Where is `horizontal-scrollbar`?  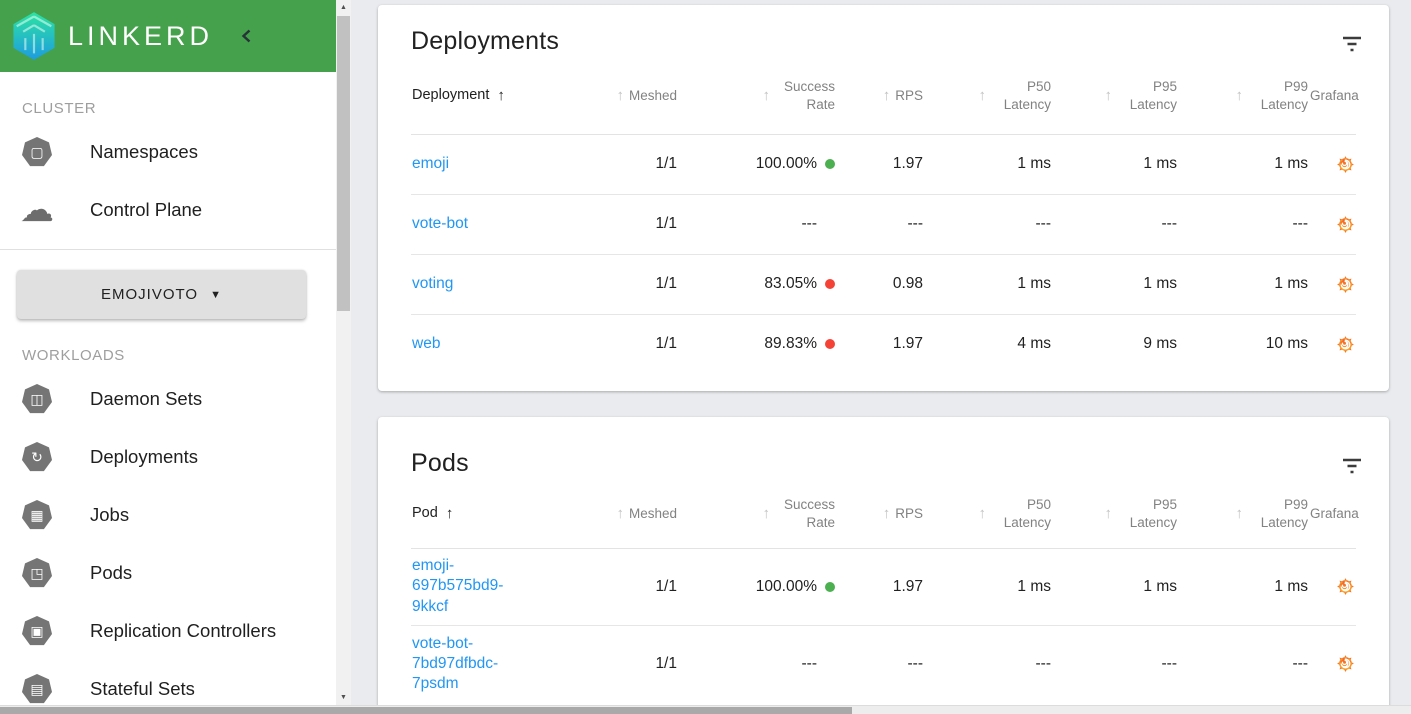
horizontal-scrollbar is located at coordinates (705, 709).